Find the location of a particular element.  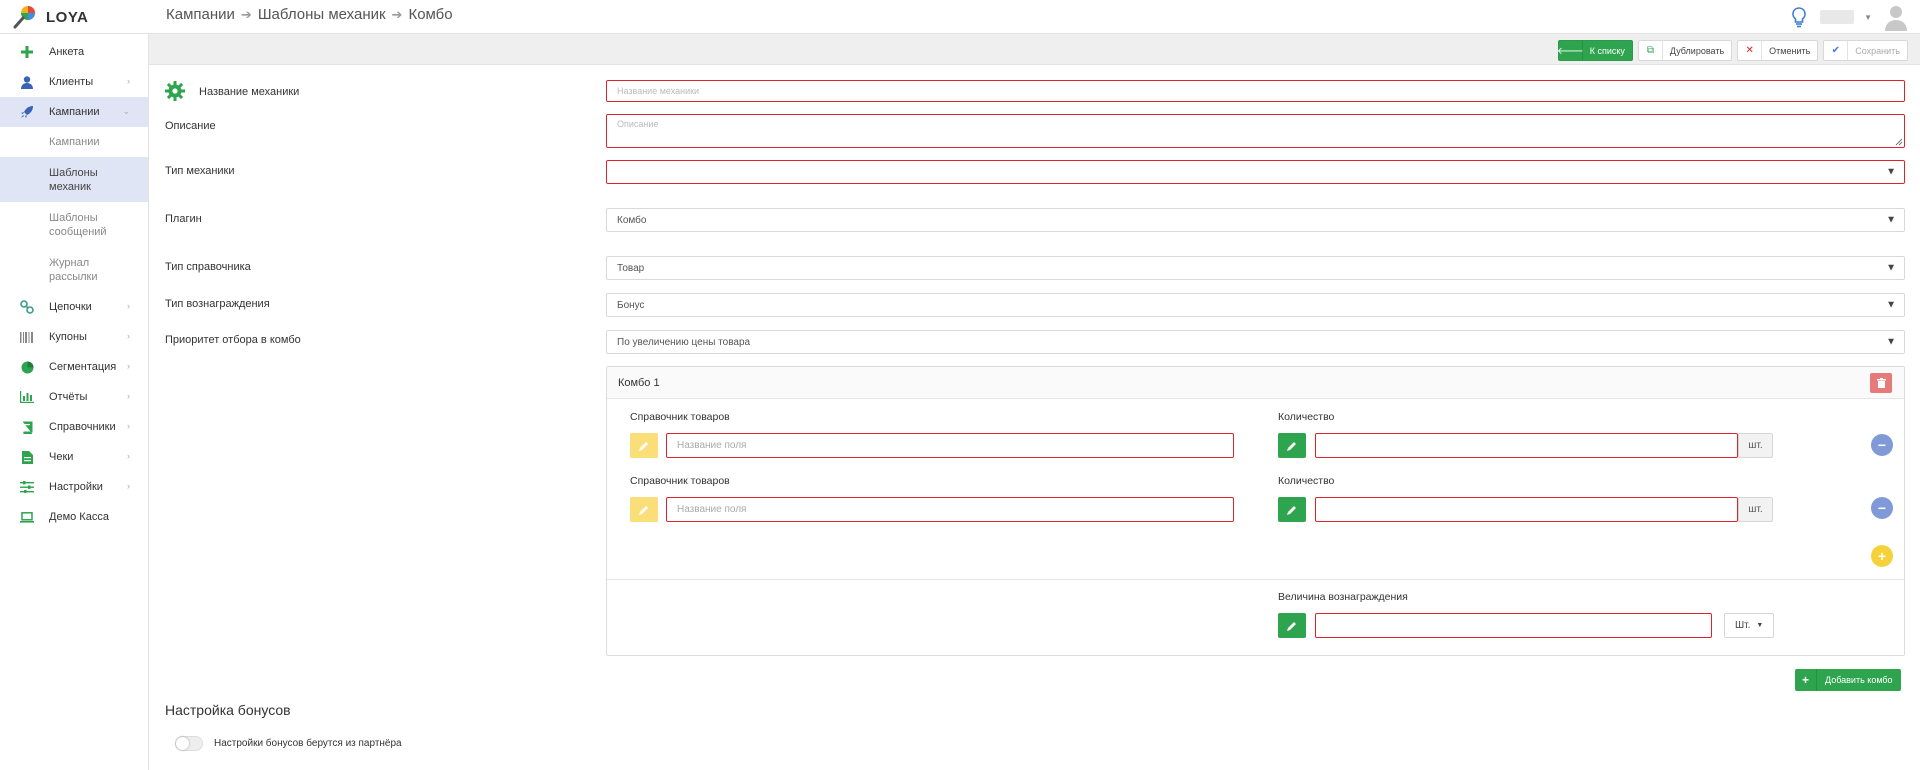

button-label: Отменить is located at coordinates (1790, 50).